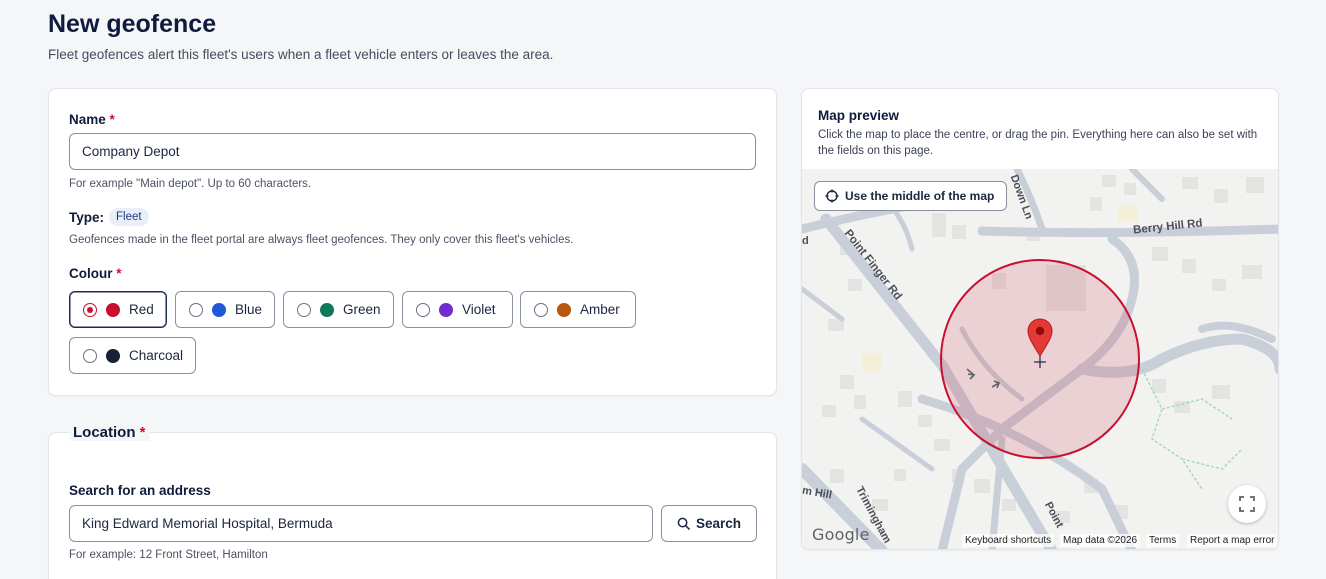 This screenshot has height=579, width=1326. What do you see at coordinates (578, 309) in the screenshot?
I see `colour-option-amber: Amber` at bounding box center [578, 309].